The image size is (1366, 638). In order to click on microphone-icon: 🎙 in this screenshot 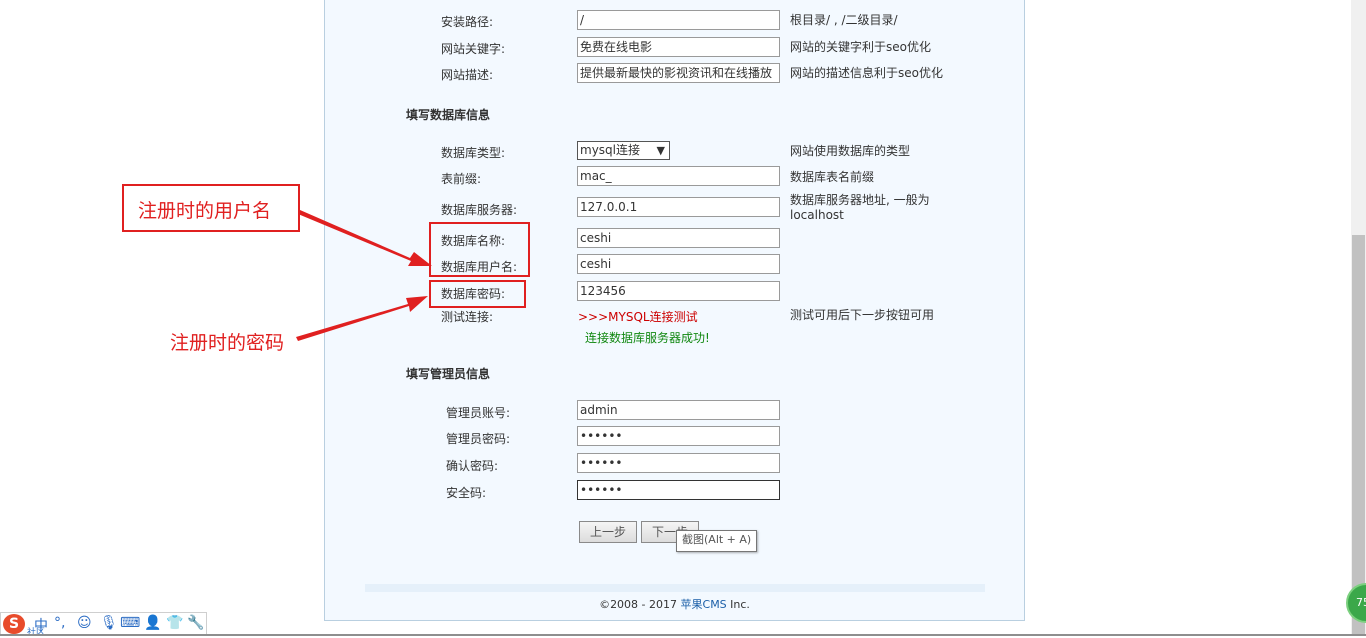, I will do `click(109, 623)`.